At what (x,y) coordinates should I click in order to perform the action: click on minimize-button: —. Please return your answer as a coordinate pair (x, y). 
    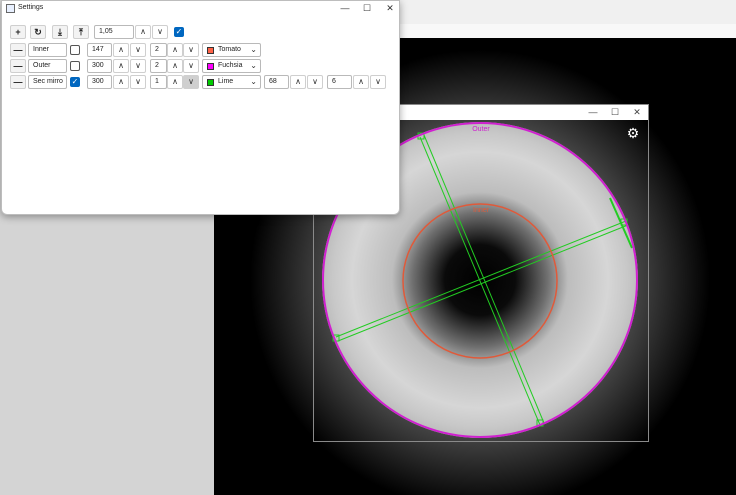
    Looking at the image, I should click on (345, 8).